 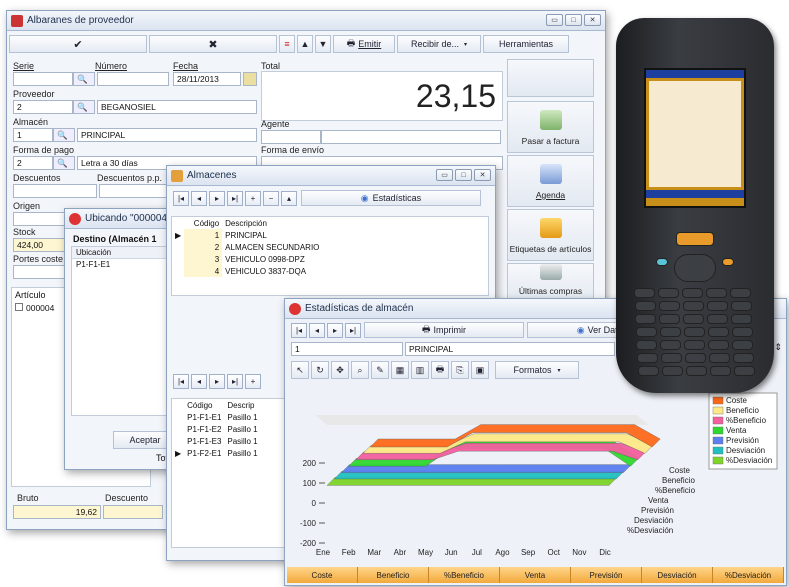 What do you see at coordinates (124, 264) in the screenshot?
I see `ubicacion-row: P1-F1-E1` at bounding box center [124, 264].